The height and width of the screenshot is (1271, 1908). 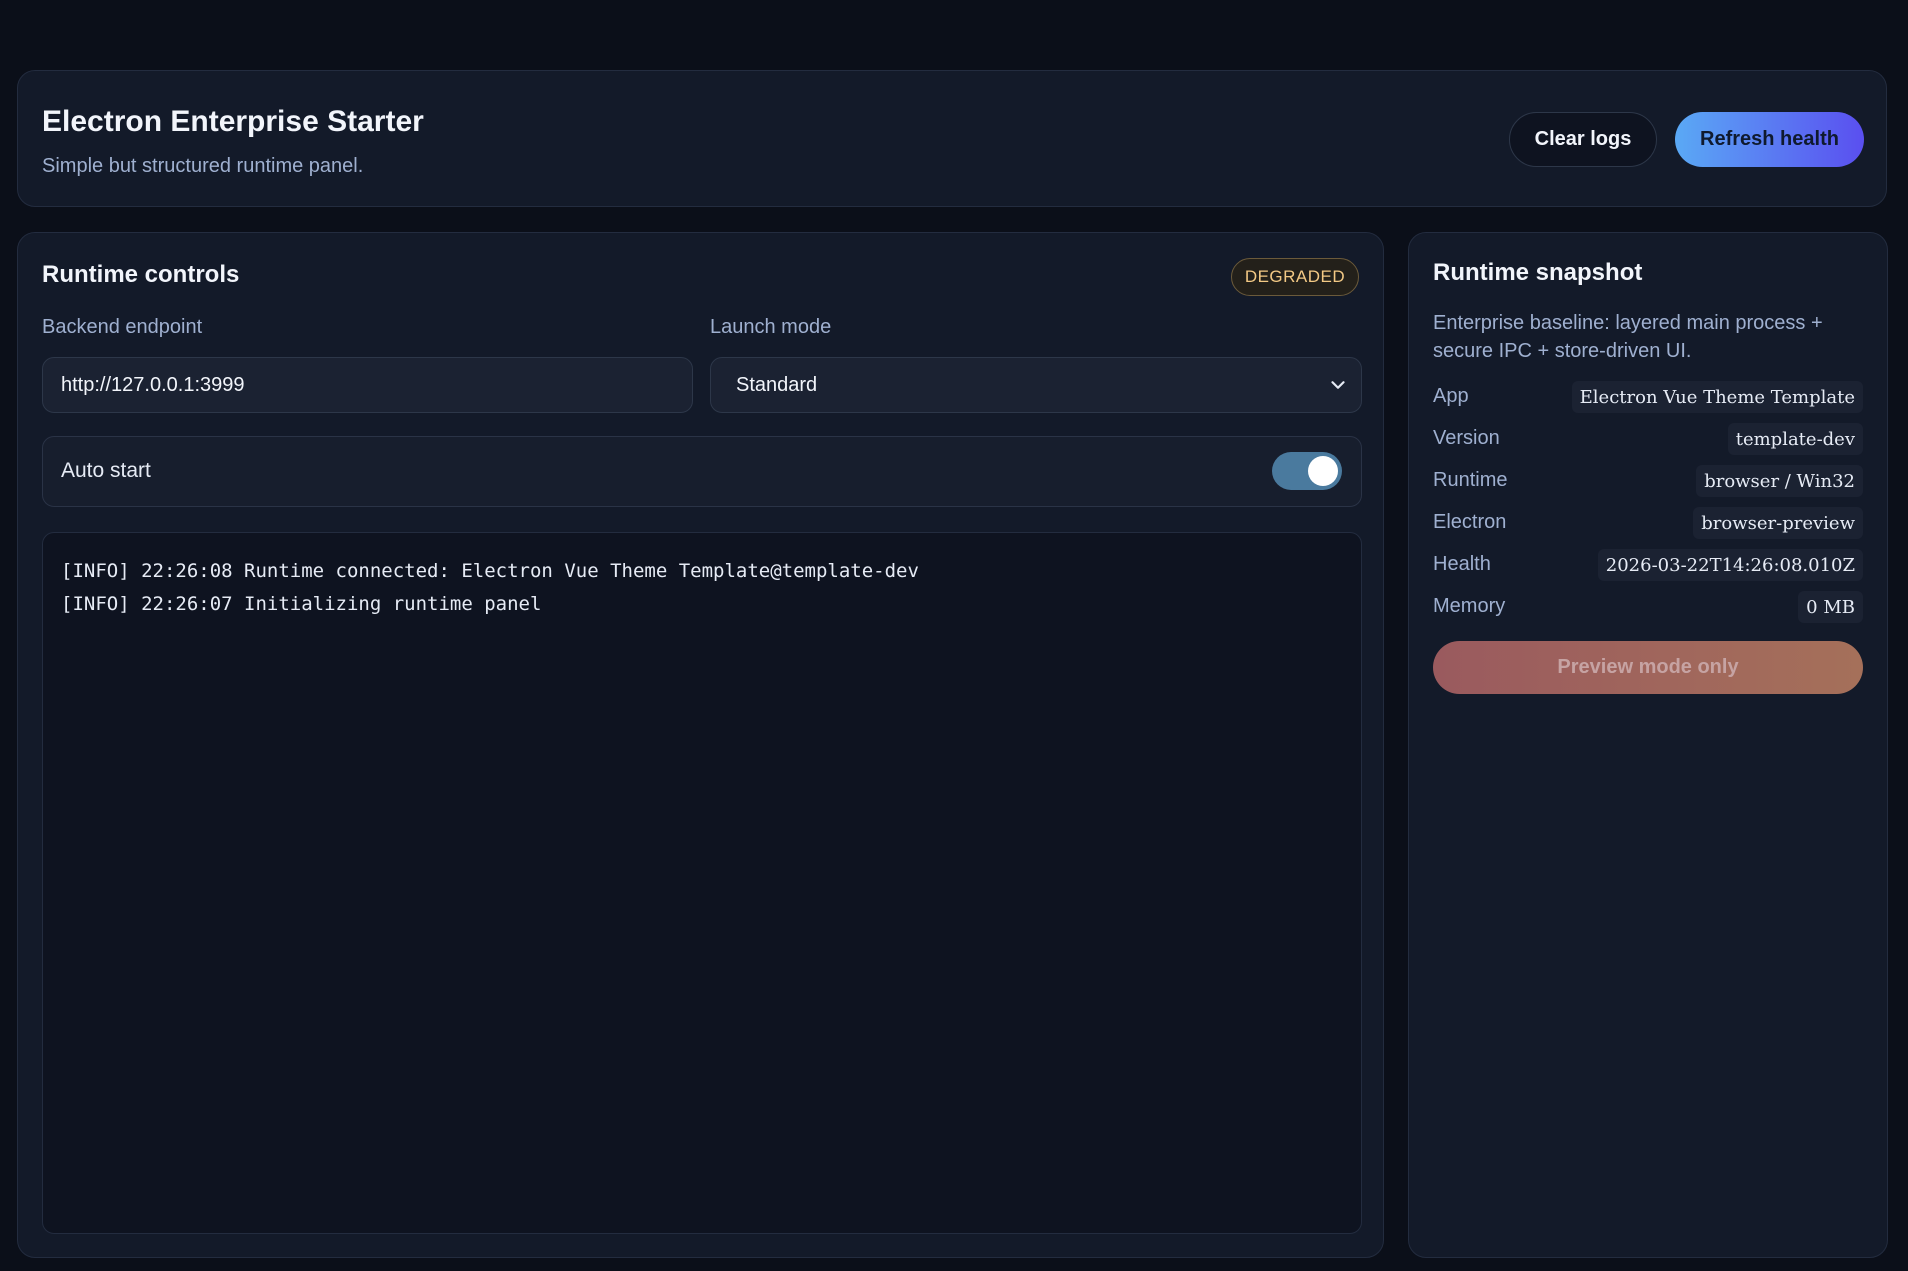 I want to click on app-subtitle: Simple but structured runtime panel., so click(x=203, y=166).